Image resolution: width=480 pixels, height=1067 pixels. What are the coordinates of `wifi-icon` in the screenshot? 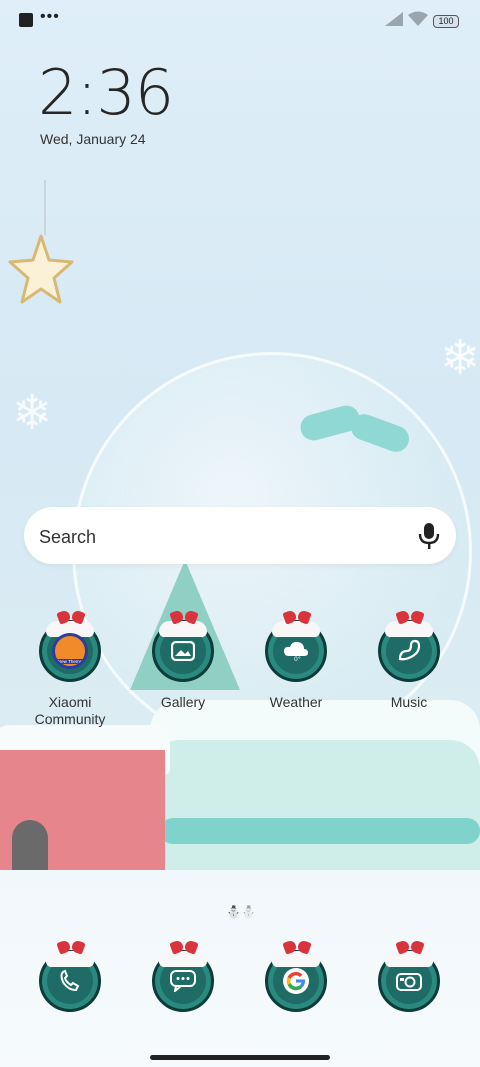 It's located at (418, 18).